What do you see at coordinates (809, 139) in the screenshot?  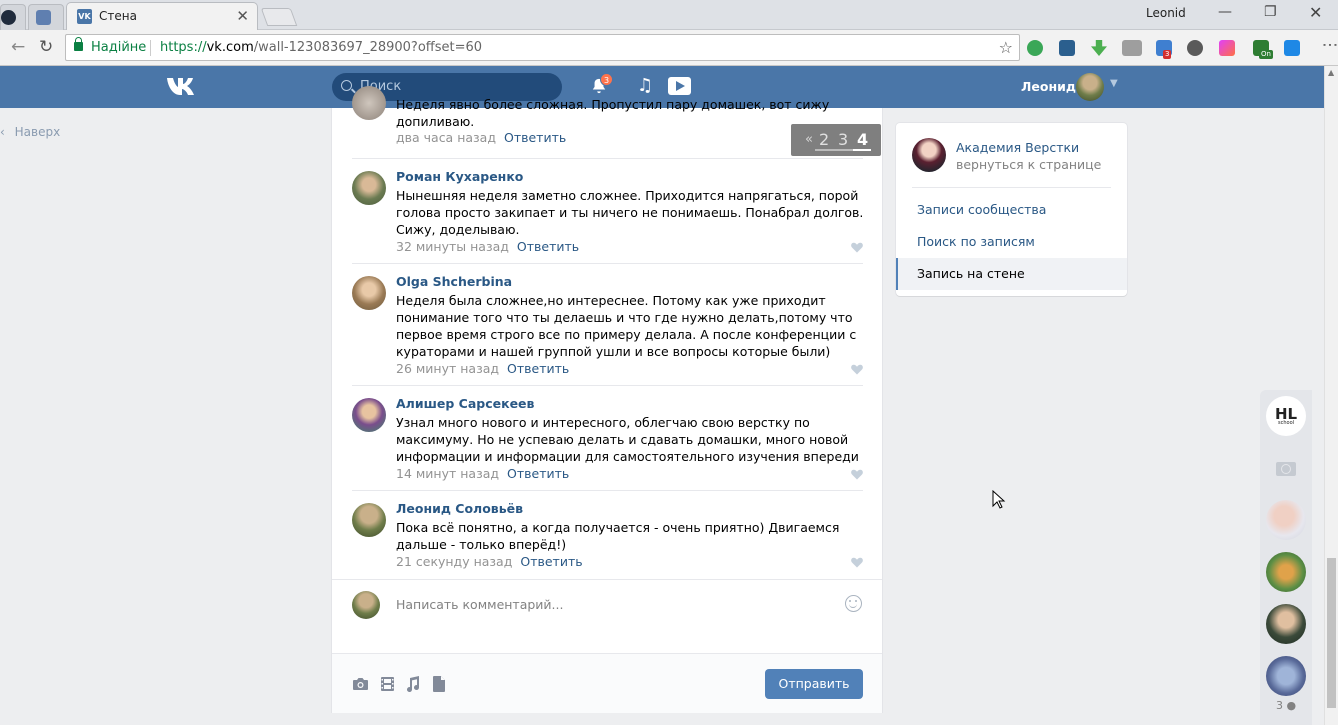 I see `page-prev-icon: «` at bounding box center [809, 139].